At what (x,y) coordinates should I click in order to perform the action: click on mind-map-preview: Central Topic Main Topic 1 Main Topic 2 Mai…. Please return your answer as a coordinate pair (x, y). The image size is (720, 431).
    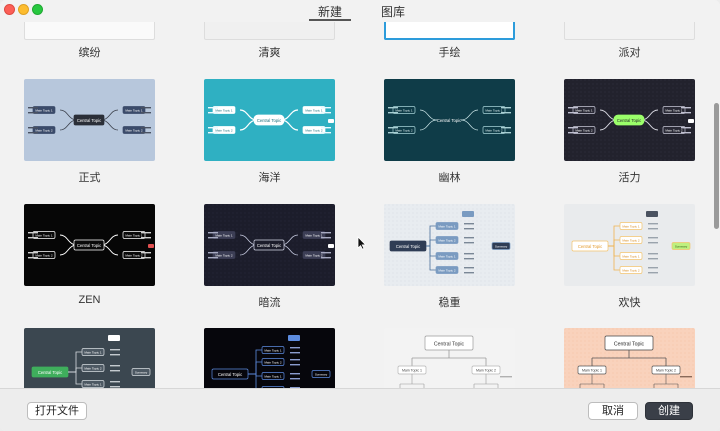
    Looking at the image, I should click on (269, 245).